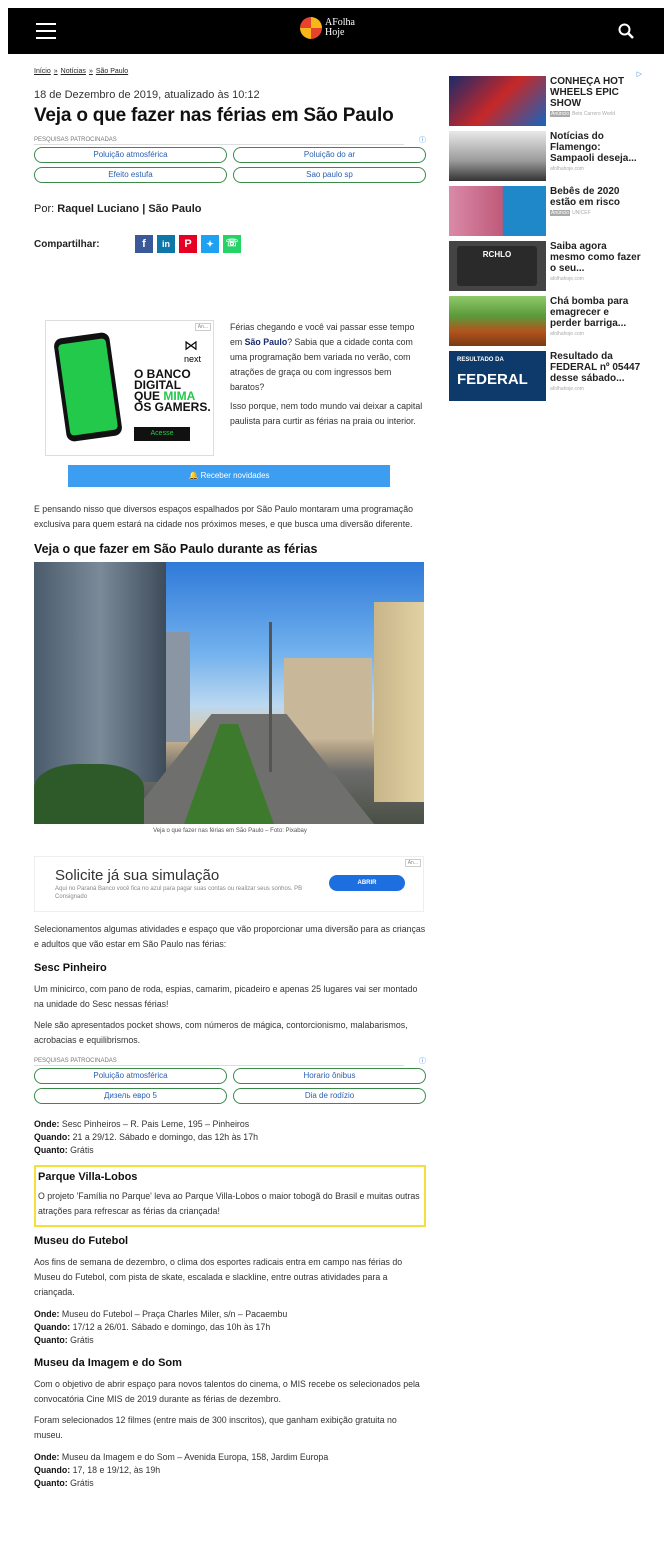 Image resolution: width=672 pixels, height=1552 pixels. What do you see at coordinates (311, 28) in the screenshot?
I see `logo-mark-icon` at bounding box center [311, 28].